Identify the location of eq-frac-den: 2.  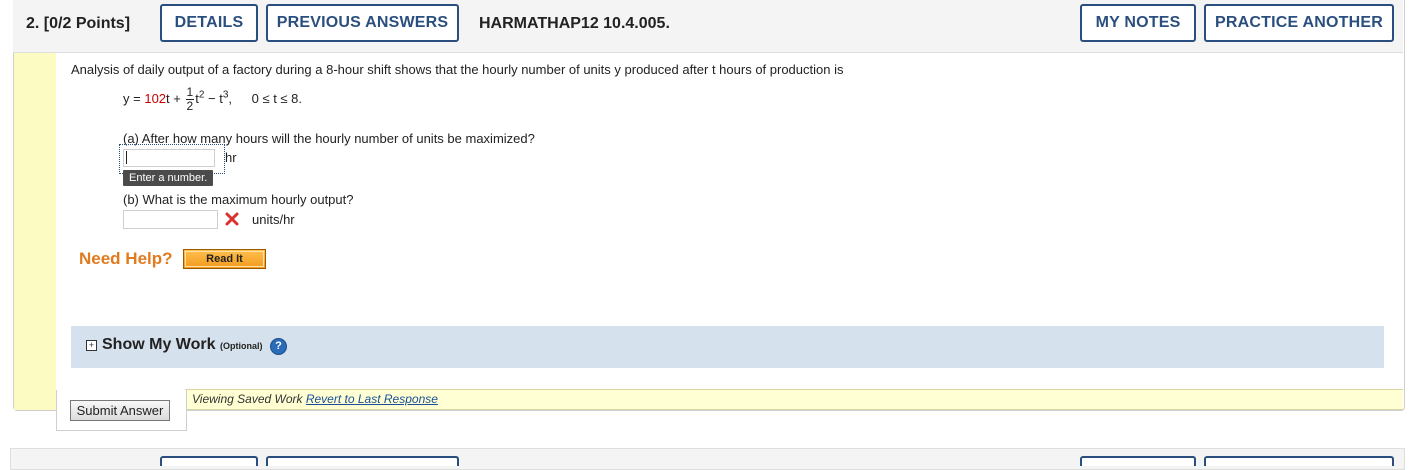
(190, 106).